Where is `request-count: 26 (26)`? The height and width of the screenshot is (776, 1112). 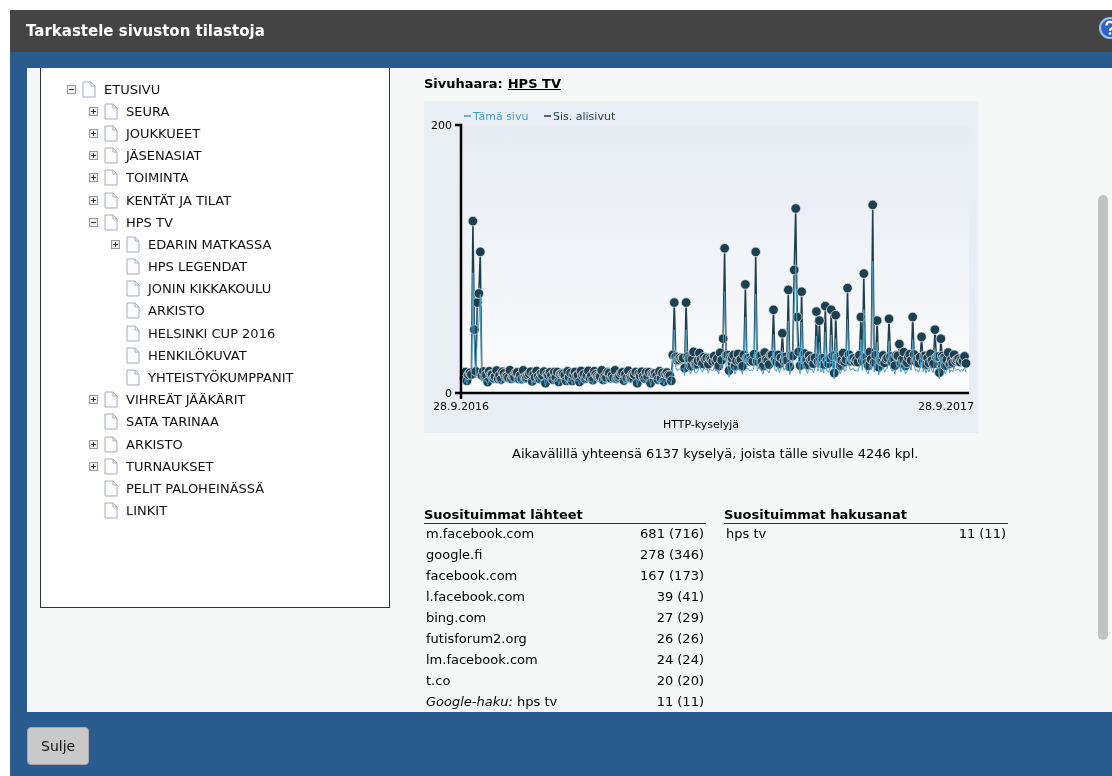 request-count: 26 (26) is located at coordinates (680, 639).